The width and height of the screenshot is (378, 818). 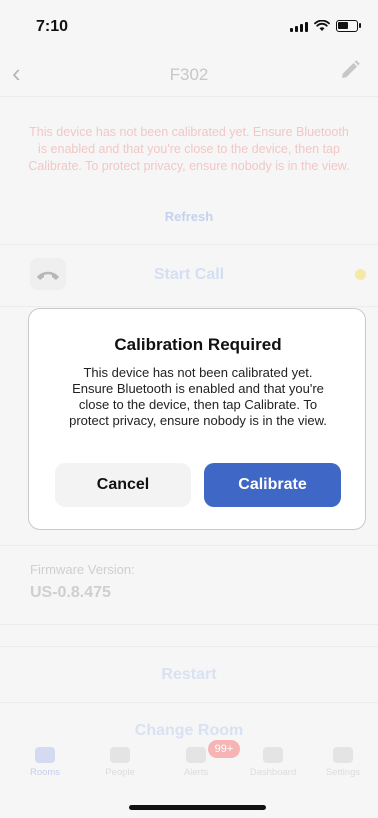 I want to click on wifi-icon, so click(x=322, y=25).